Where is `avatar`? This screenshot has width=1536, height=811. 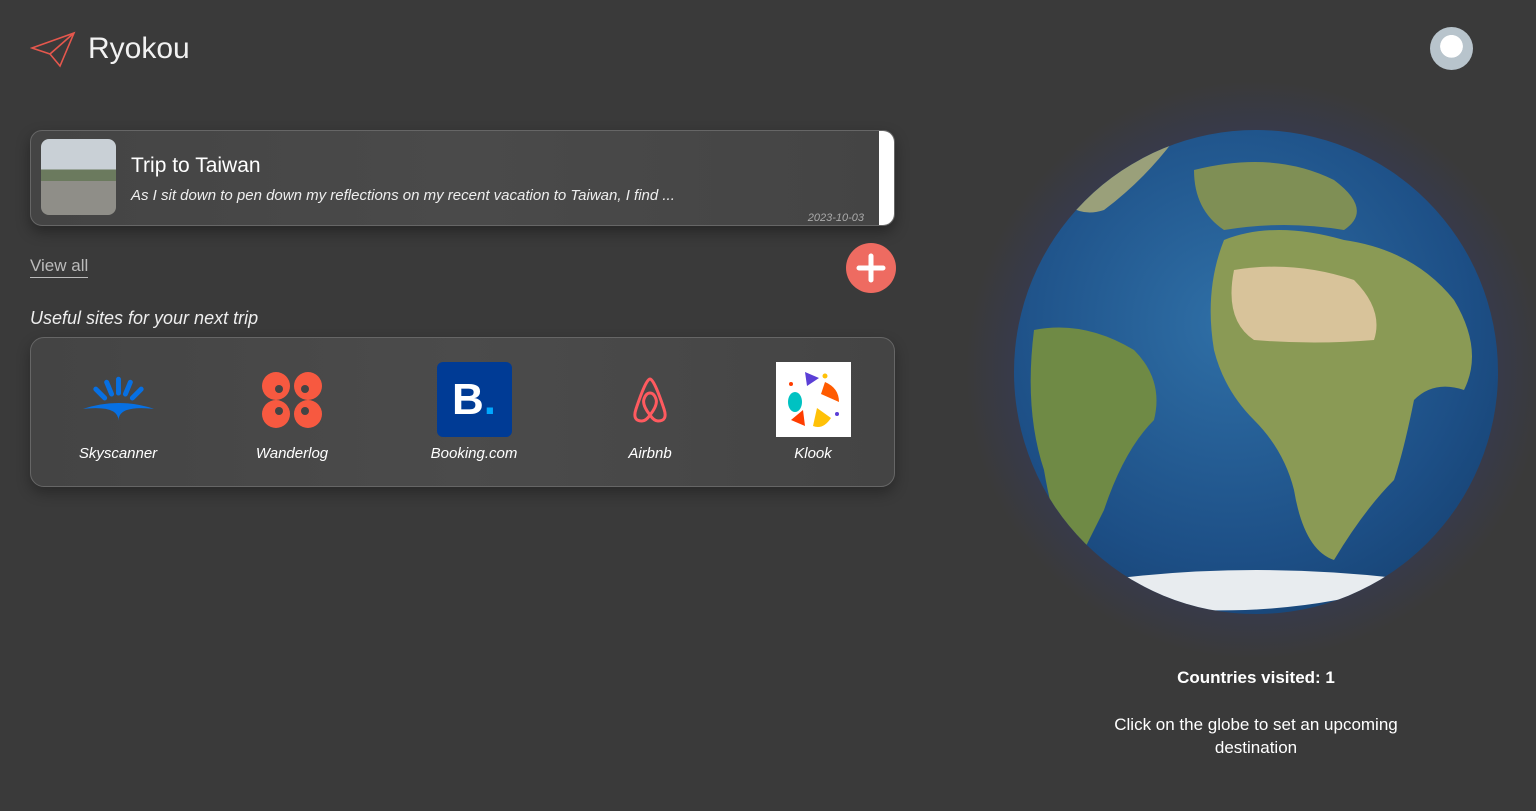 avatar is located at coordinates (1451, 48).